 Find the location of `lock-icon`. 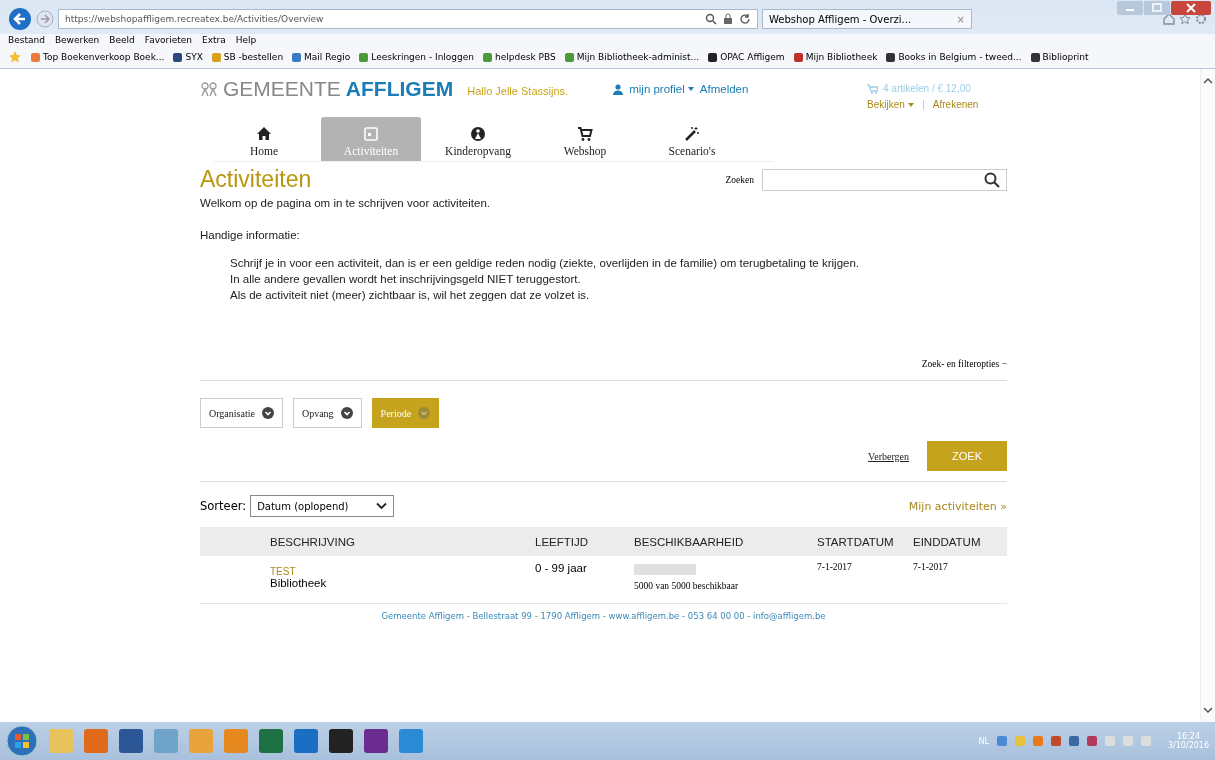

lock-icon is located at coordinates (728, 19).